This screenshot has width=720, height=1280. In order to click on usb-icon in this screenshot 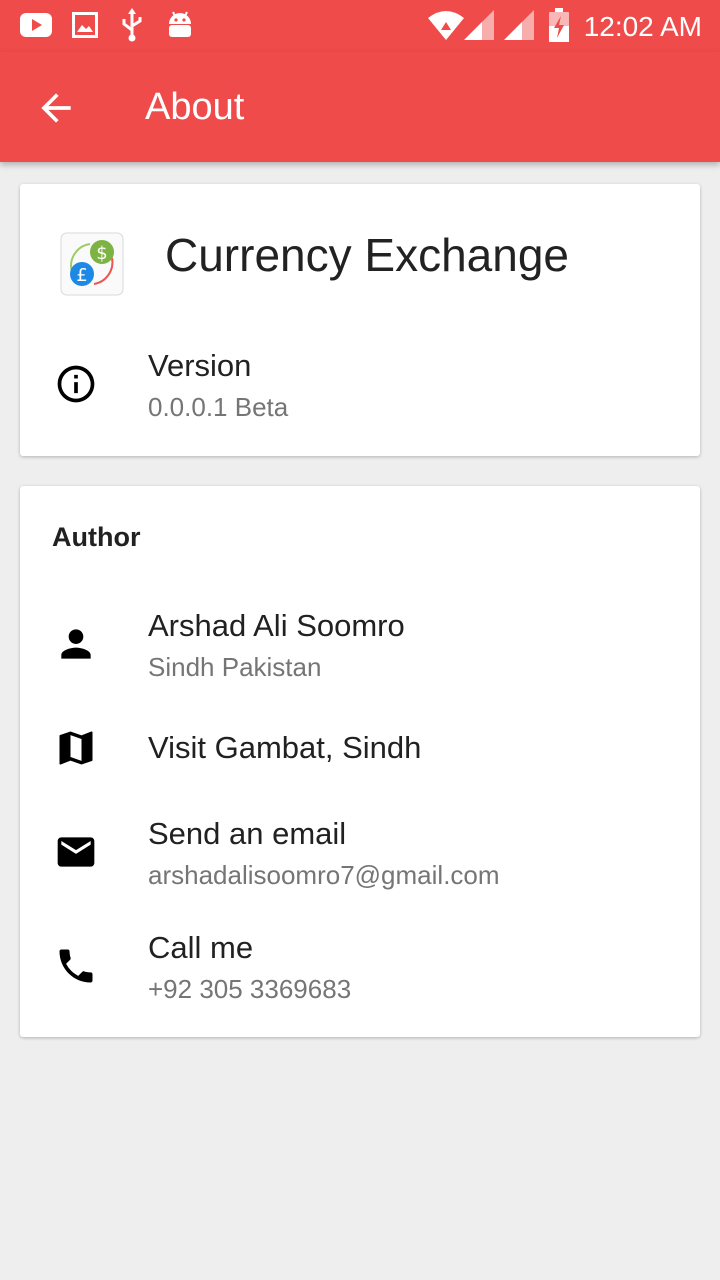, I will do `click(132, 25)`.